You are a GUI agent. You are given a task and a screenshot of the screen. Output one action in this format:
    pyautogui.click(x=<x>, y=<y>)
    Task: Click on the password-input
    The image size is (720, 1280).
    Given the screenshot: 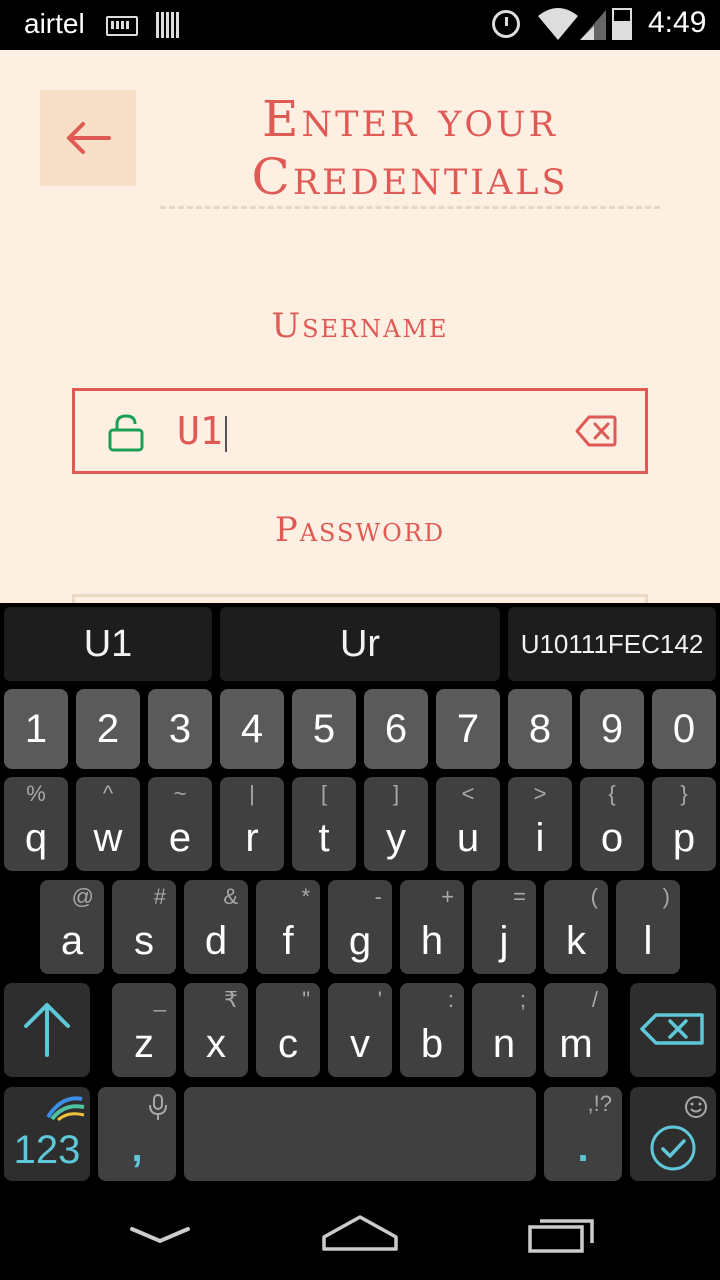 What is the action you would take?
    pyautogui.click(x=360, y=598)
    